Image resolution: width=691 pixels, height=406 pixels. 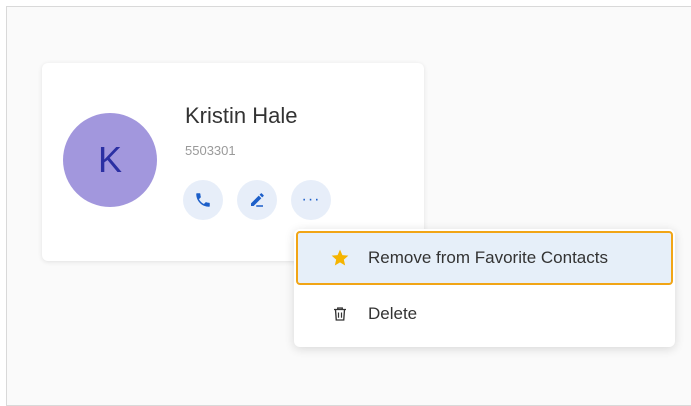 What do you see at coordinates (393, 313) in the screenshot?
I see `menu-item-label: Delete` at bounding box center [393, 313].